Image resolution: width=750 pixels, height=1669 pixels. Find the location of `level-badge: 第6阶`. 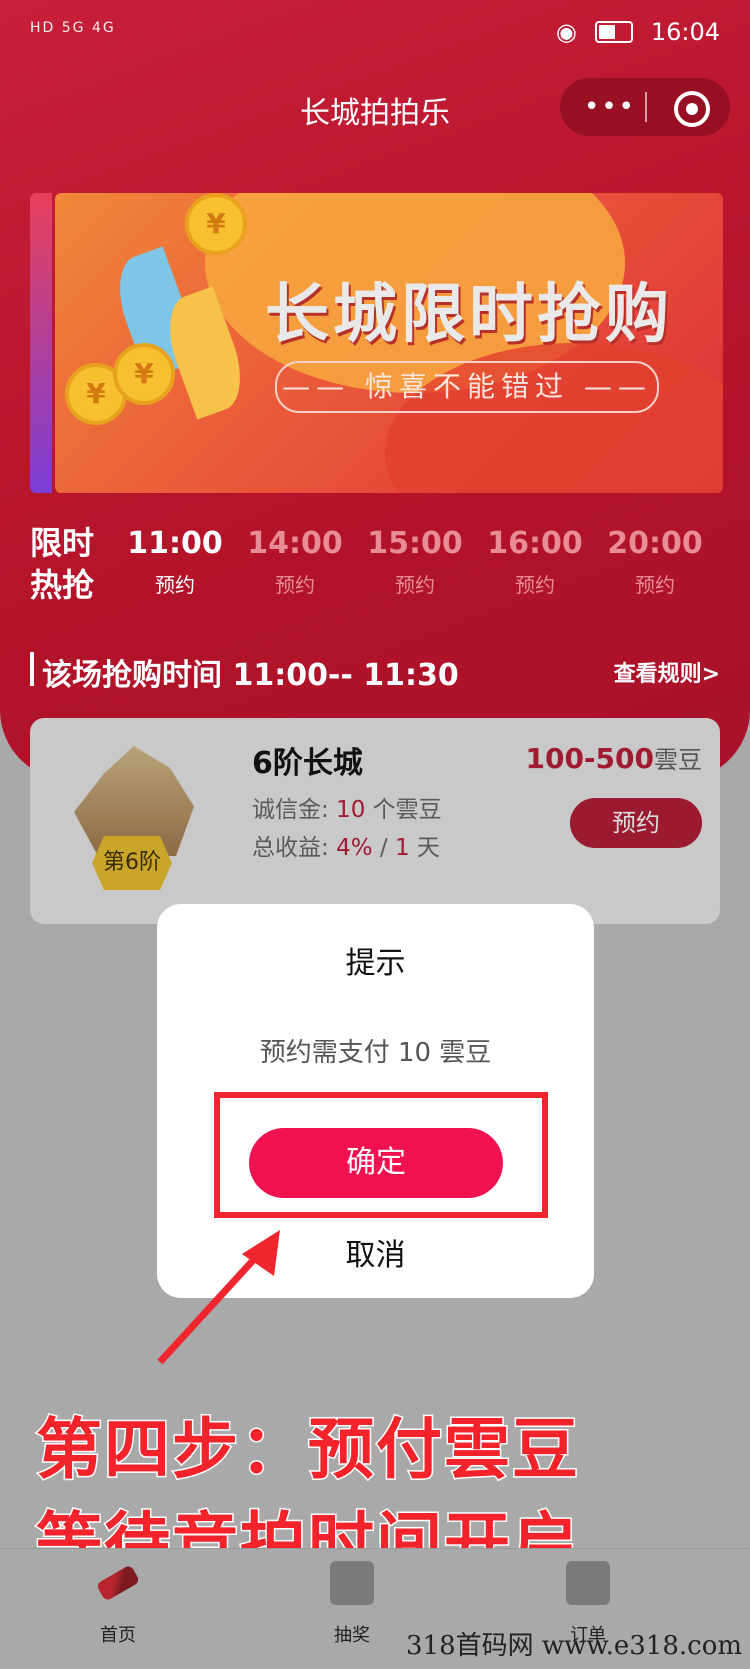

level-badge: 第6阶 is located at coordinates (132, 863).